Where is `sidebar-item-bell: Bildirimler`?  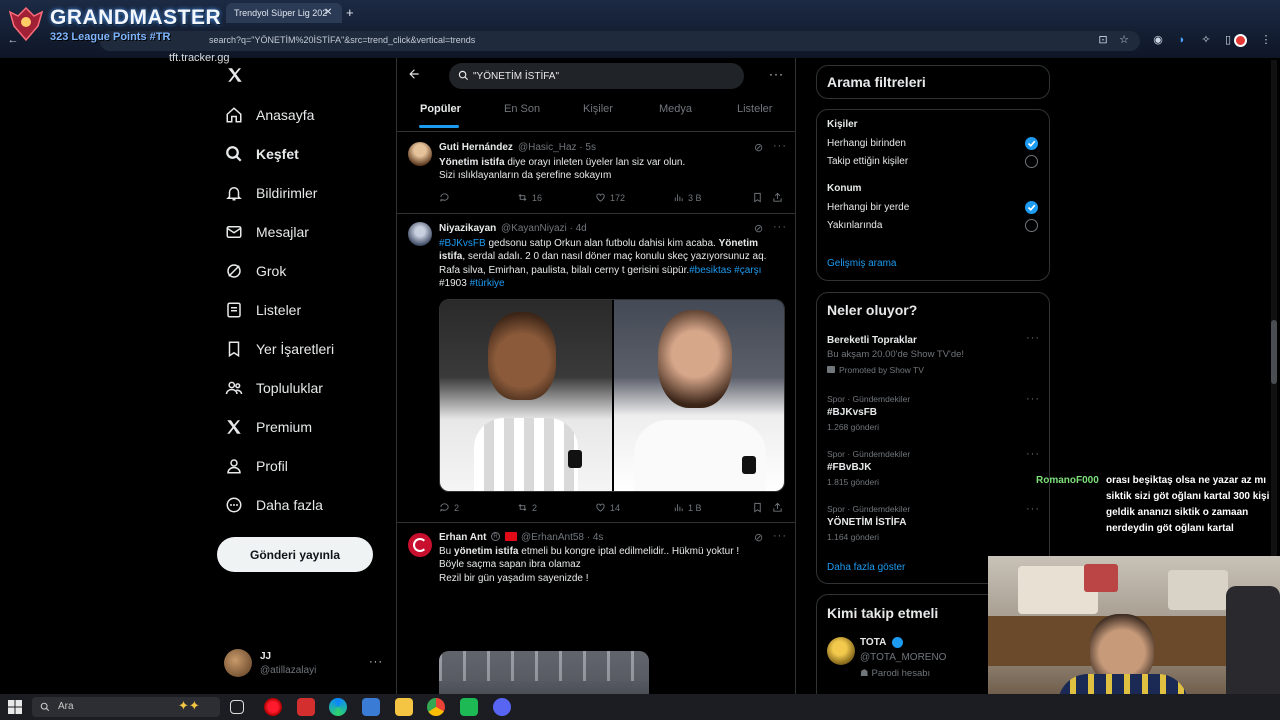 sidebar-item-bell: Bildirimler is located at coordinates (270, 193).